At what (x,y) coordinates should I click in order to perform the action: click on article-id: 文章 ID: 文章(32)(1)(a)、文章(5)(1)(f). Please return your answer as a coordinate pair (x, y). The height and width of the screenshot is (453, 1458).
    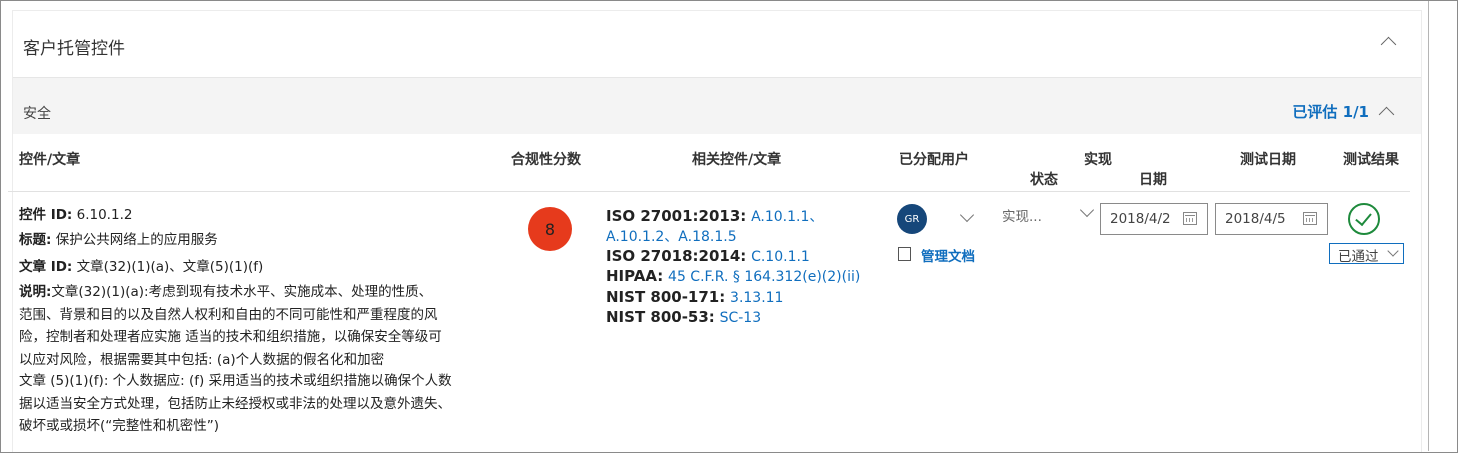
    Looking at the image, I should click on (141, 267).